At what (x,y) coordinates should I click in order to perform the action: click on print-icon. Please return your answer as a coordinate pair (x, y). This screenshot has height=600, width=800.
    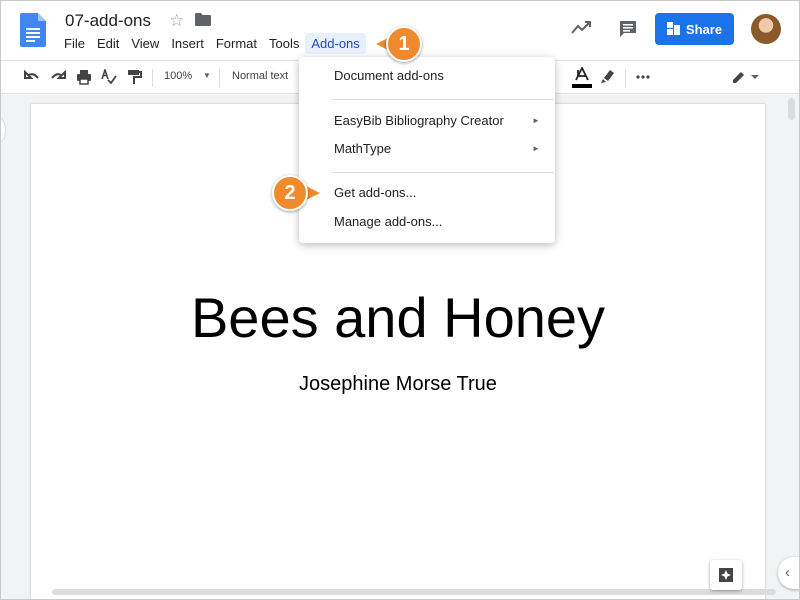
    Looking at the image, I should click on (84, 77).